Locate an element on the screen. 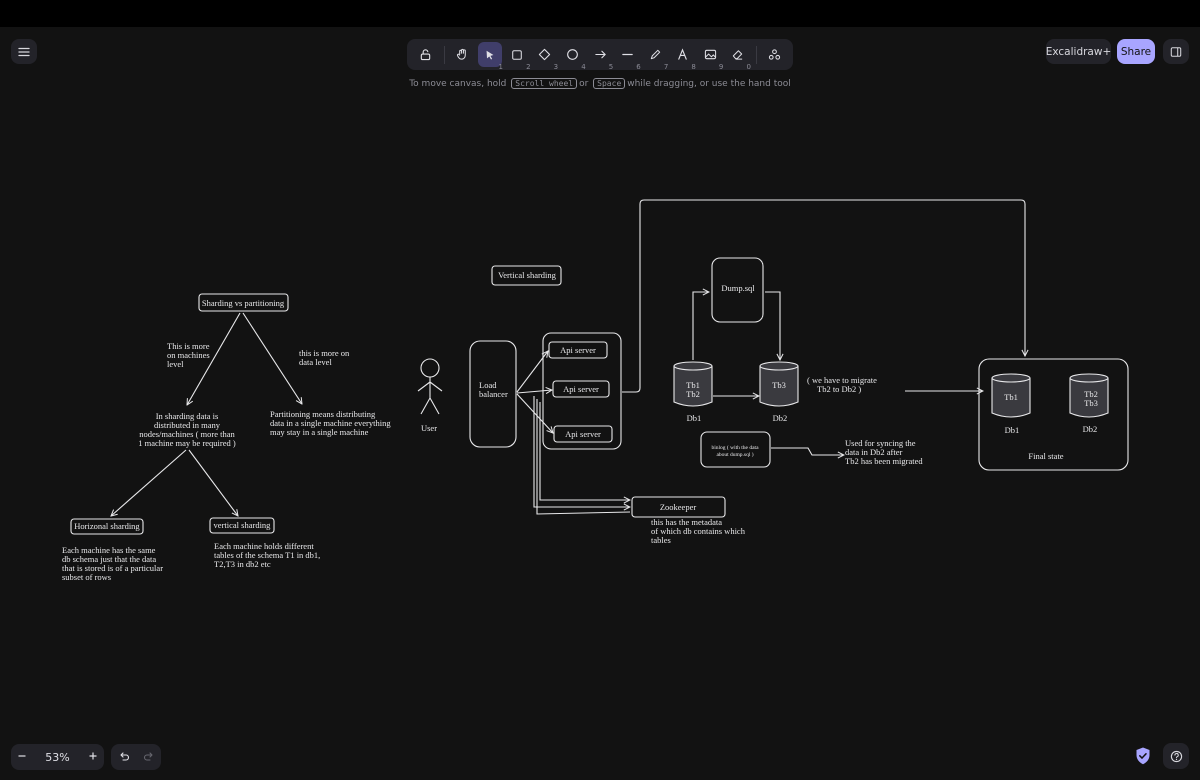 This screenshot has height=780, width=1200. dump-sql-text: Dump.sql is located at coordinates (738, 288).